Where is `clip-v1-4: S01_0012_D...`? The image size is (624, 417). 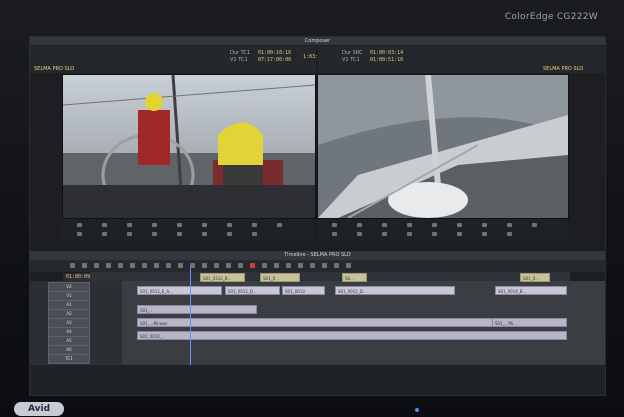 clip-v1-4: S01_0012_D... is located at coordinates (395, 290).